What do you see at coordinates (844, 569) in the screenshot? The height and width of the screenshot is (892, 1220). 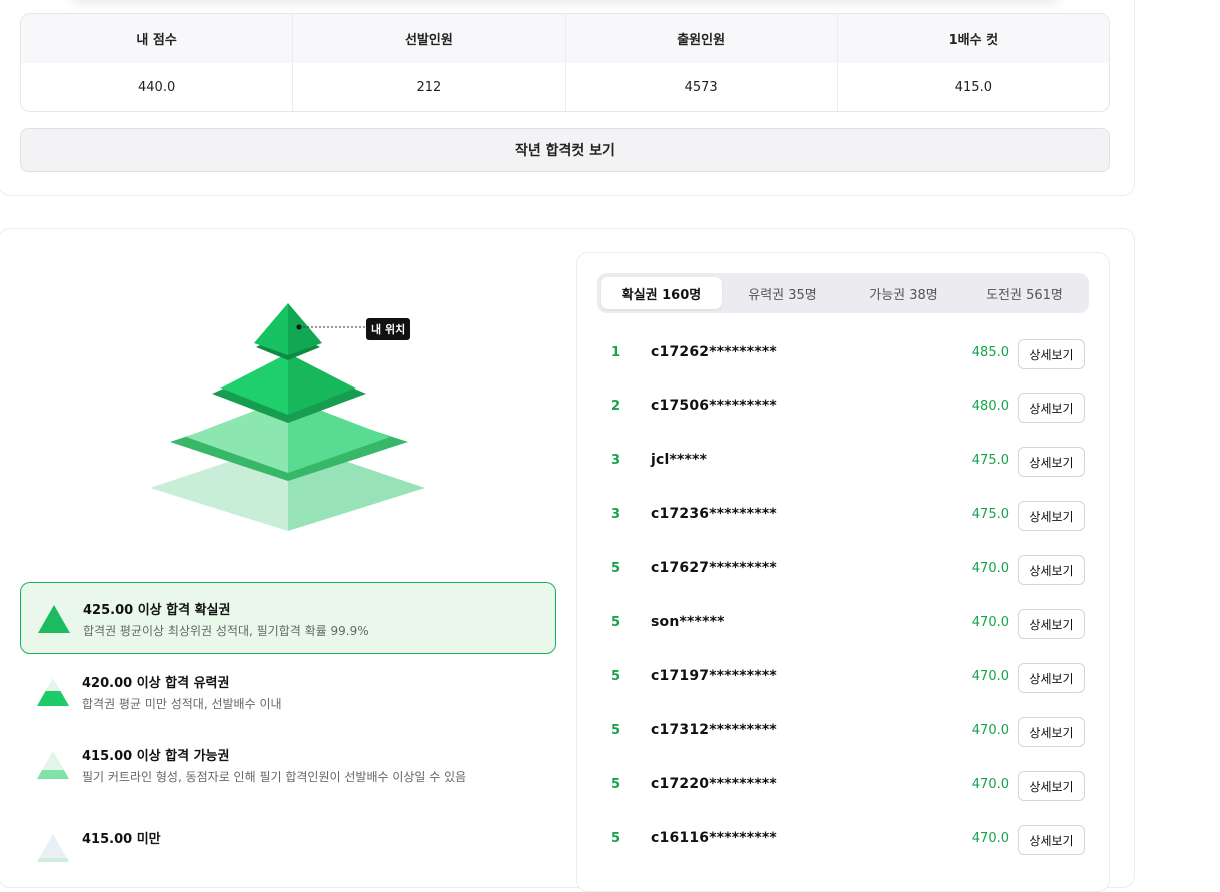 I see `ranking-row: 5 c17627********* 470.0 상세보기` at bounding box center [844, 569].